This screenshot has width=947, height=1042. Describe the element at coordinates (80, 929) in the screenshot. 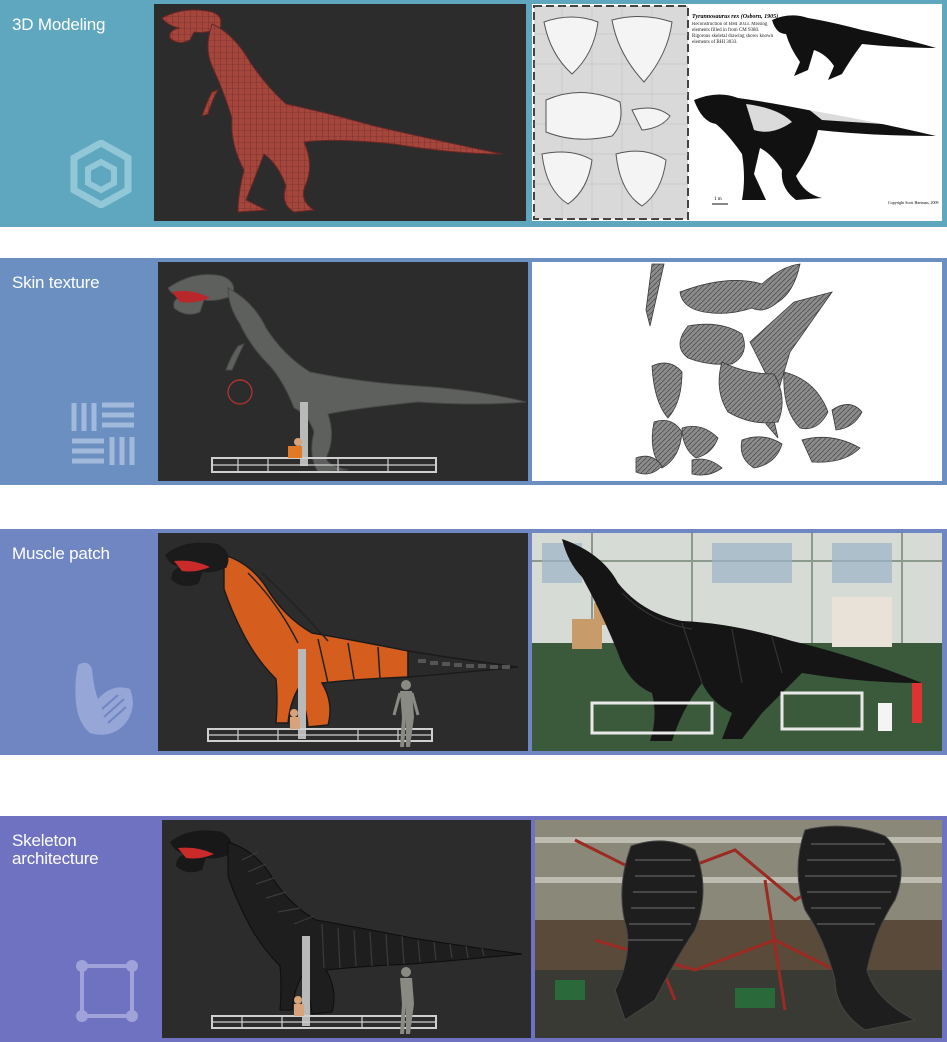

I see `label-panel: Skeleton architecture` at that location.